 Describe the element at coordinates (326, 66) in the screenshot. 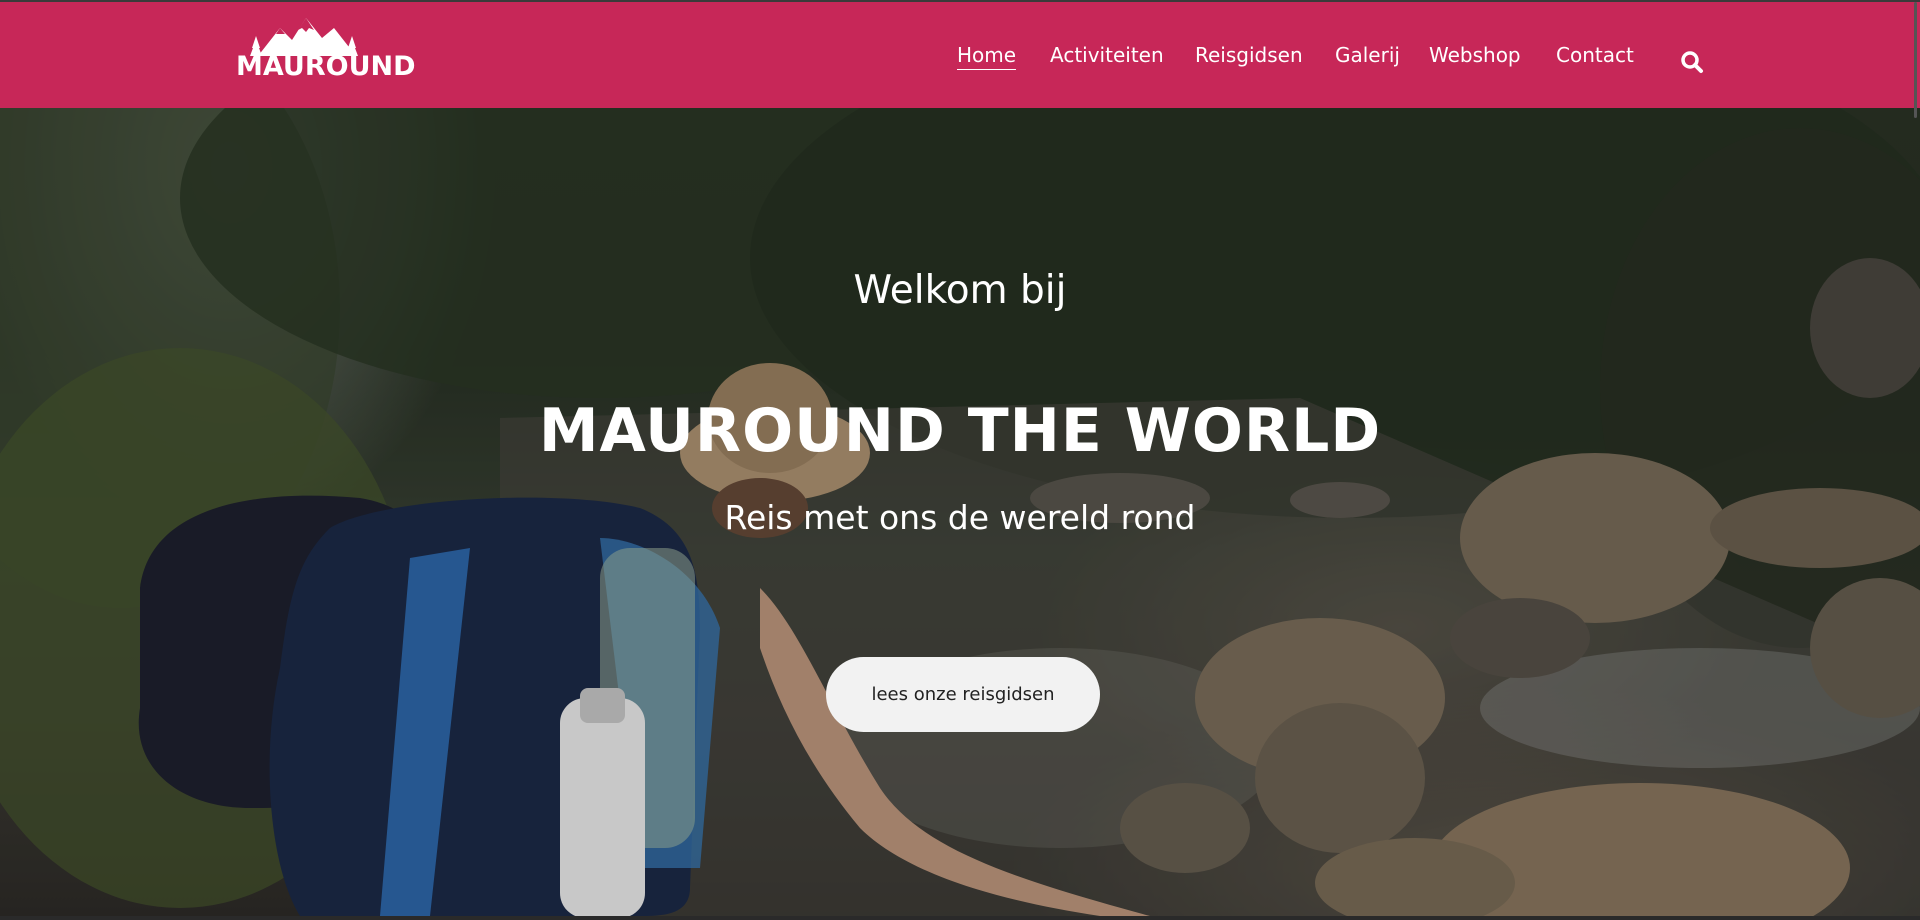

I see `logo-text: MAUROUND` at that location.